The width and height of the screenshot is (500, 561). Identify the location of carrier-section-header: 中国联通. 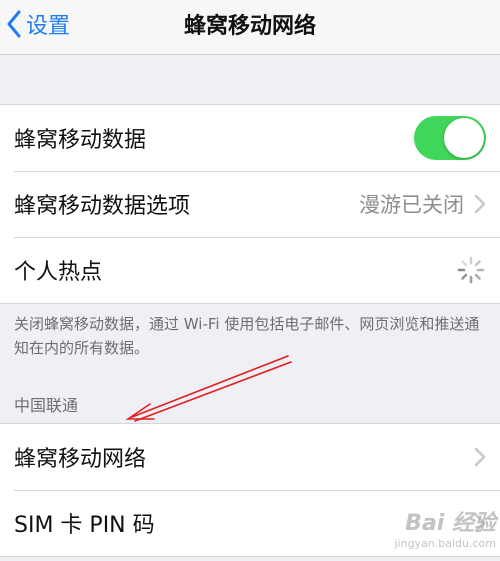
(46, 405).